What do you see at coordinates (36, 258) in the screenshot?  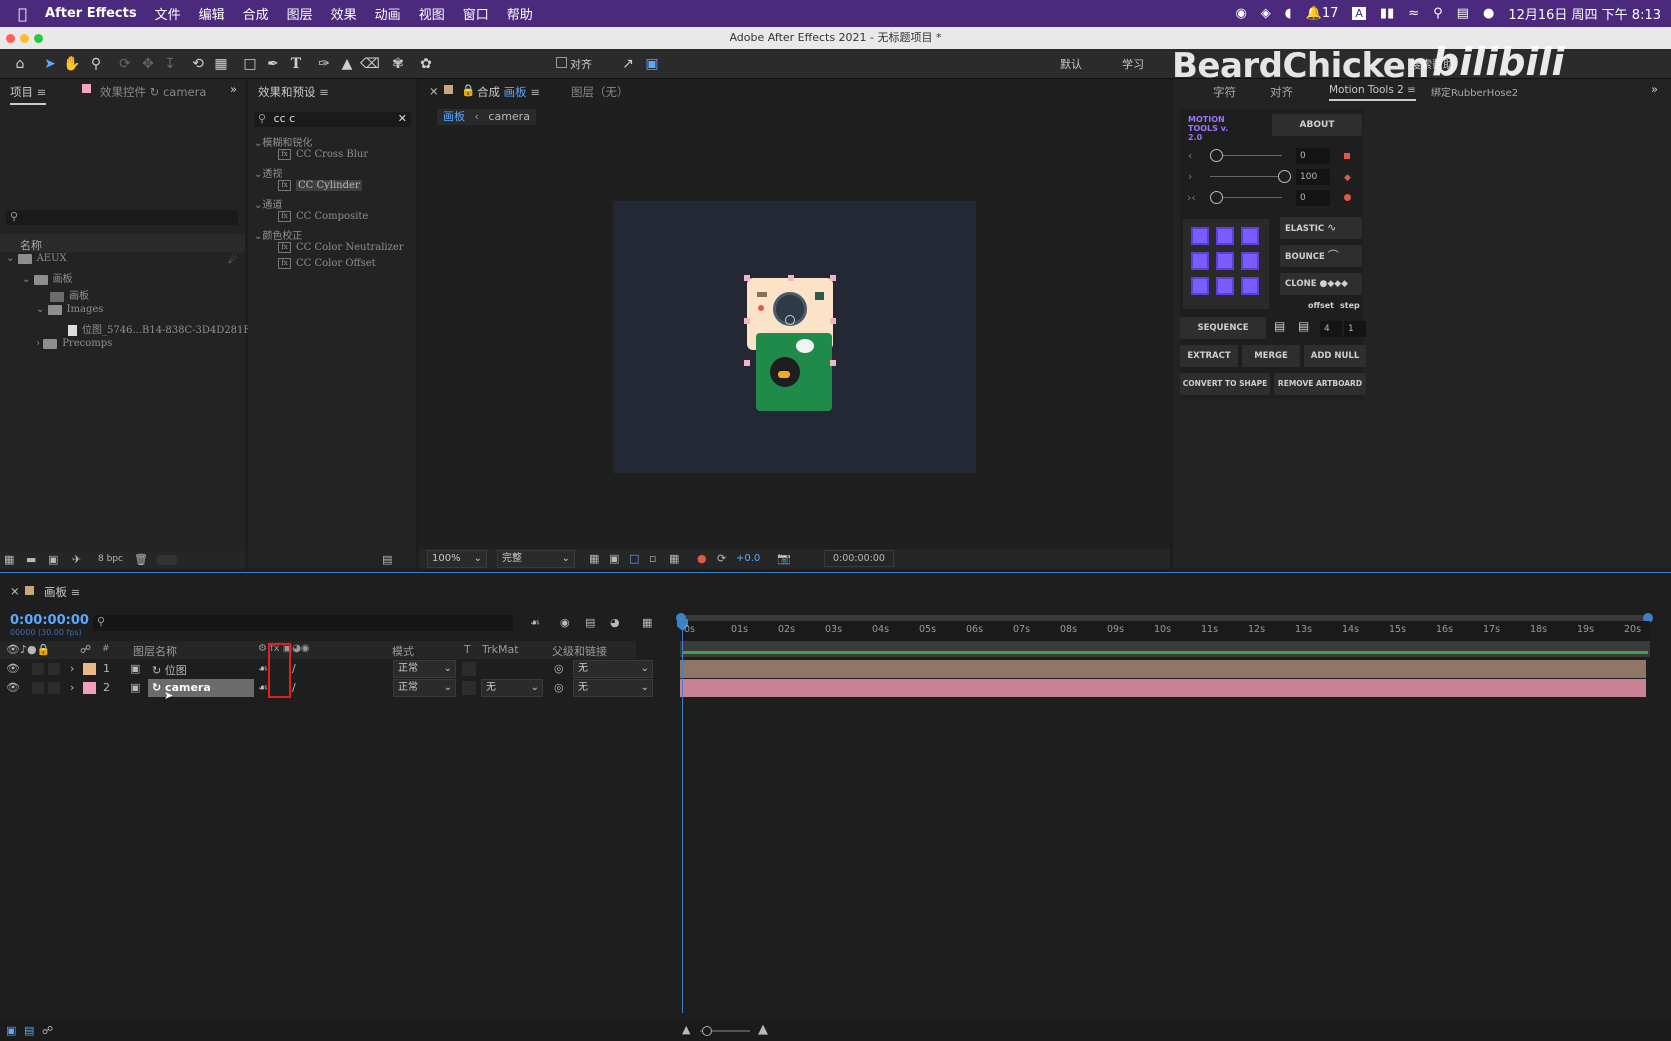 I see `project-item-aeux: ⌄ AEUX` at bounding box center [36, 258].